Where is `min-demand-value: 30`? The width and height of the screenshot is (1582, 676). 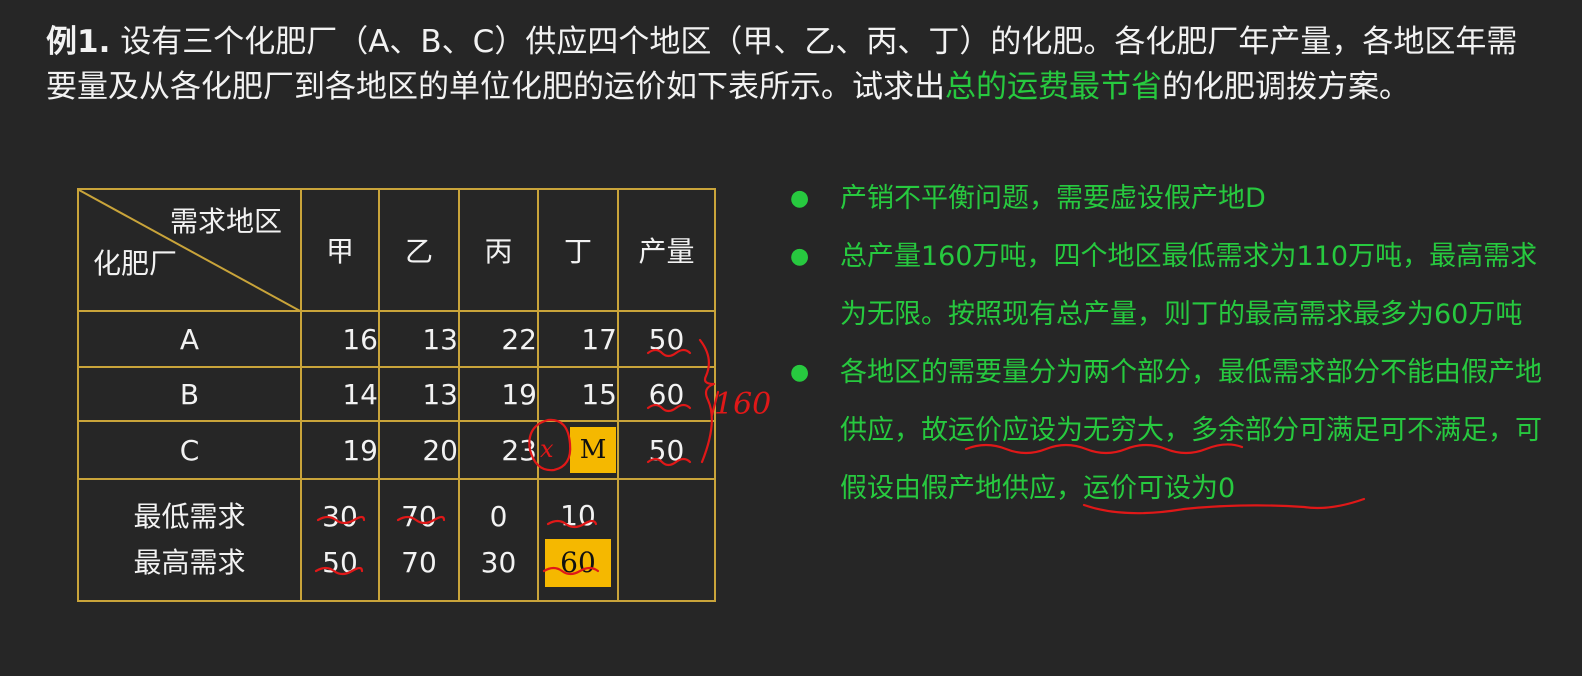 min-demand-value: 30 is located at coordinates (340, 516).